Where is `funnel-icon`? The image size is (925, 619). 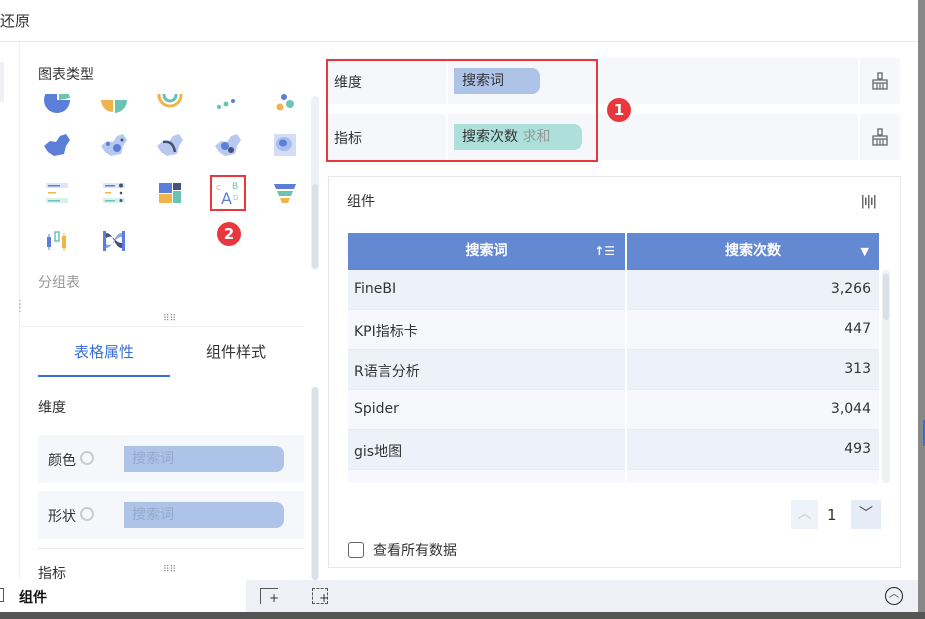 funnel-icon is located at coordinates (285, 193).